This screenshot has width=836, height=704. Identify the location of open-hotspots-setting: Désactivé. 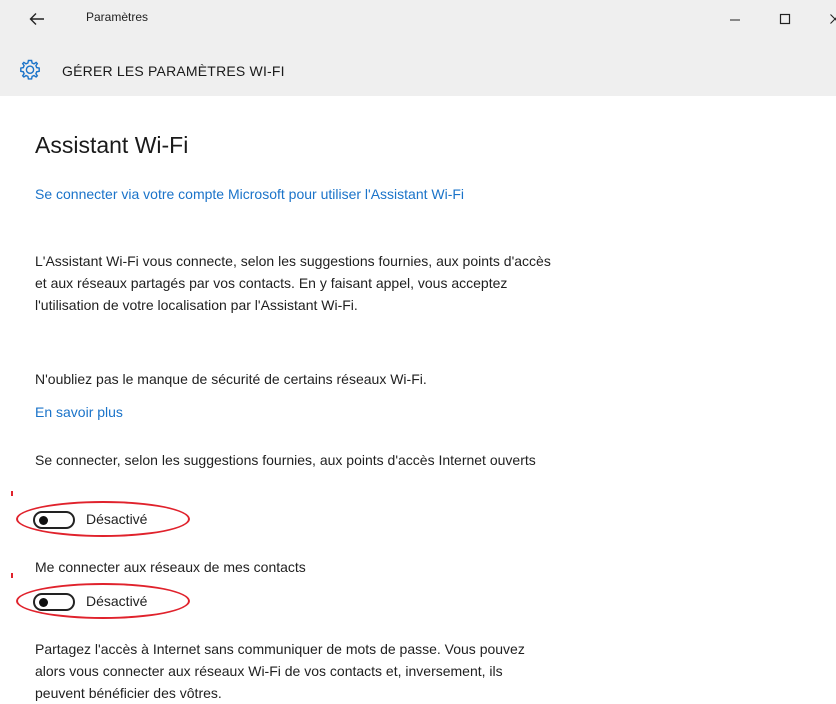
(105, 521).